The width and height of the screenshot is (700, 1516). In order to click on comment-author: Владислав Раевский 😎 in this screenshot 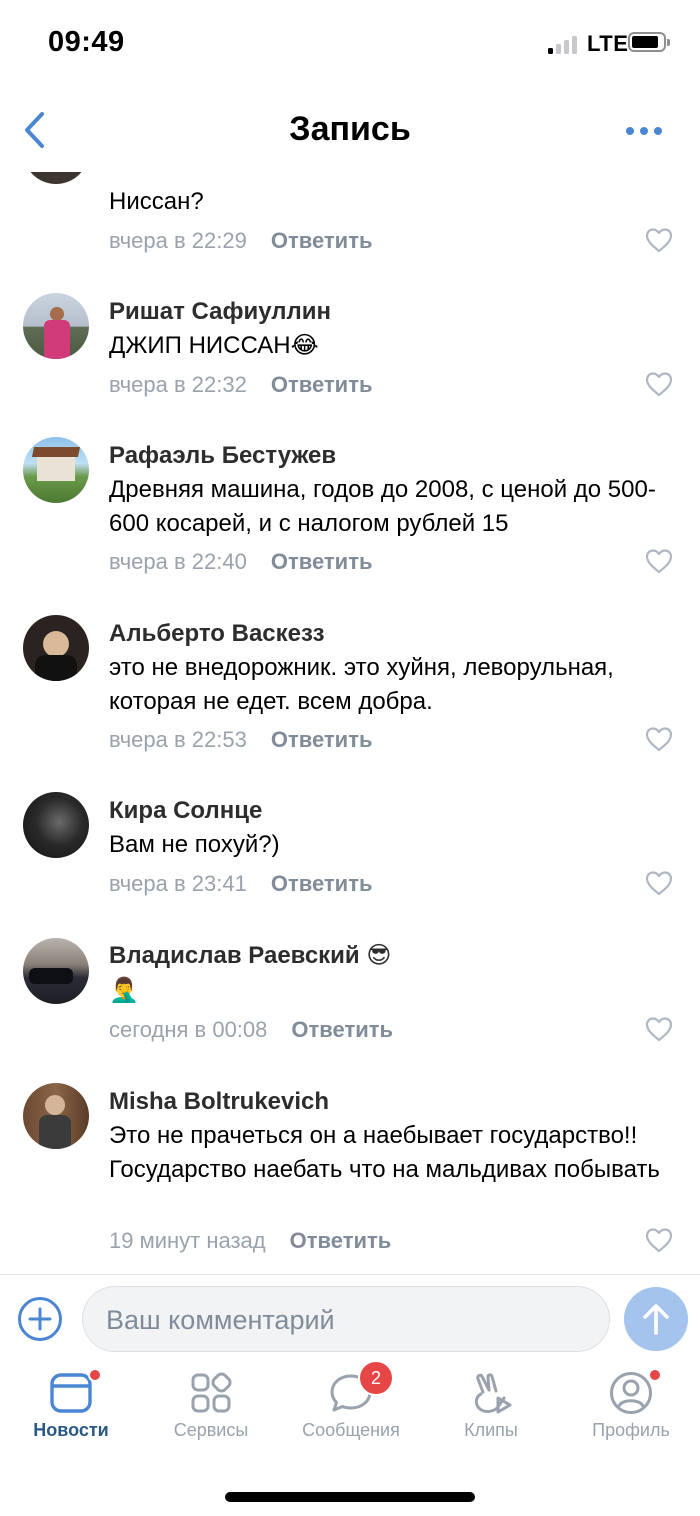, I will do `click(250, 955)`.